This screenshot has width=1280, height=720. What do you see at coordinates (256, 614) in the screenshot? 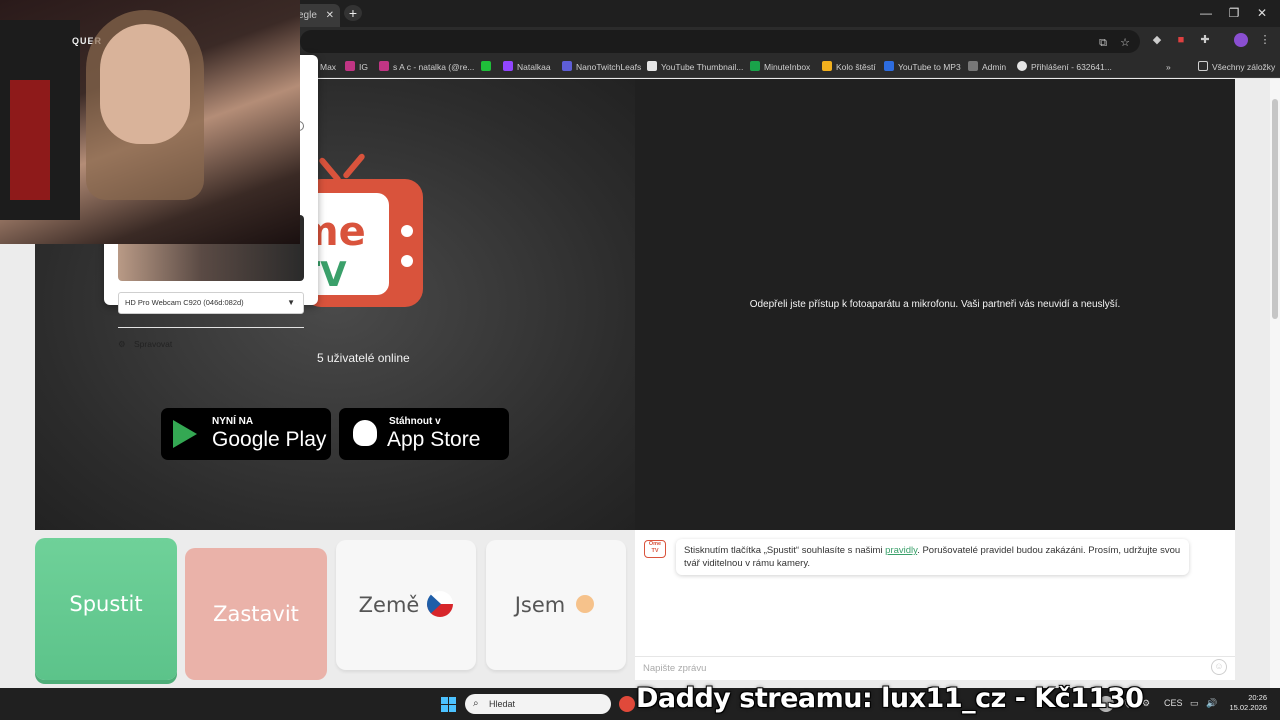
I see `stop-button: Zastavit` at bounding box center [256, 614].